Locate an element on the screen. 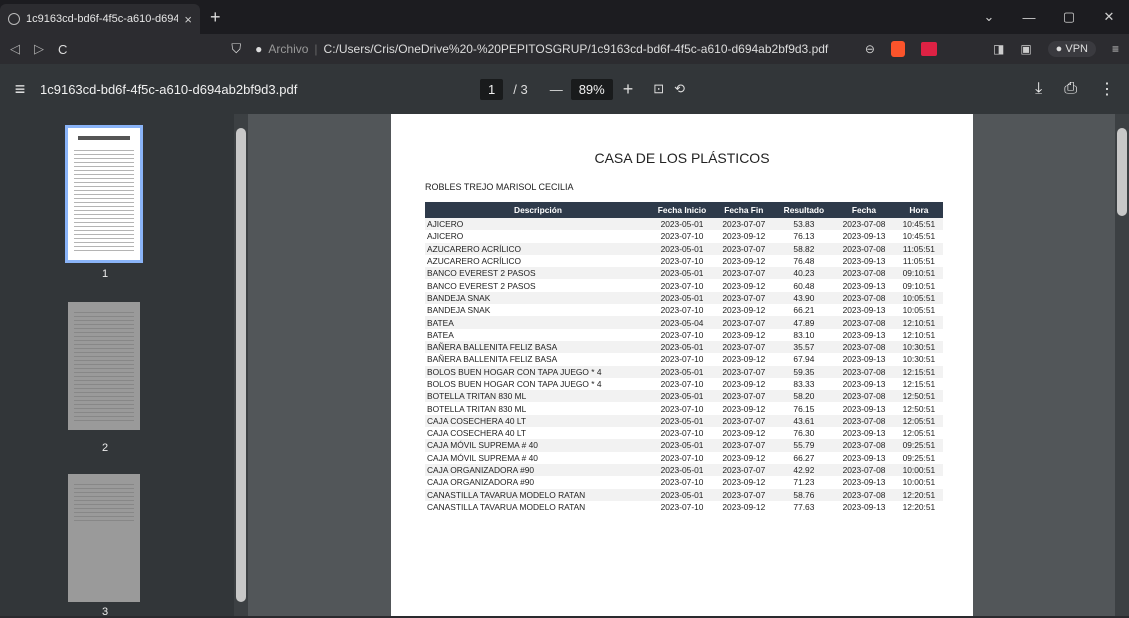 The width and height of the screenshot is (1129, 618). table-cell: 2023-07-07 is located at coordinates (744, 224).